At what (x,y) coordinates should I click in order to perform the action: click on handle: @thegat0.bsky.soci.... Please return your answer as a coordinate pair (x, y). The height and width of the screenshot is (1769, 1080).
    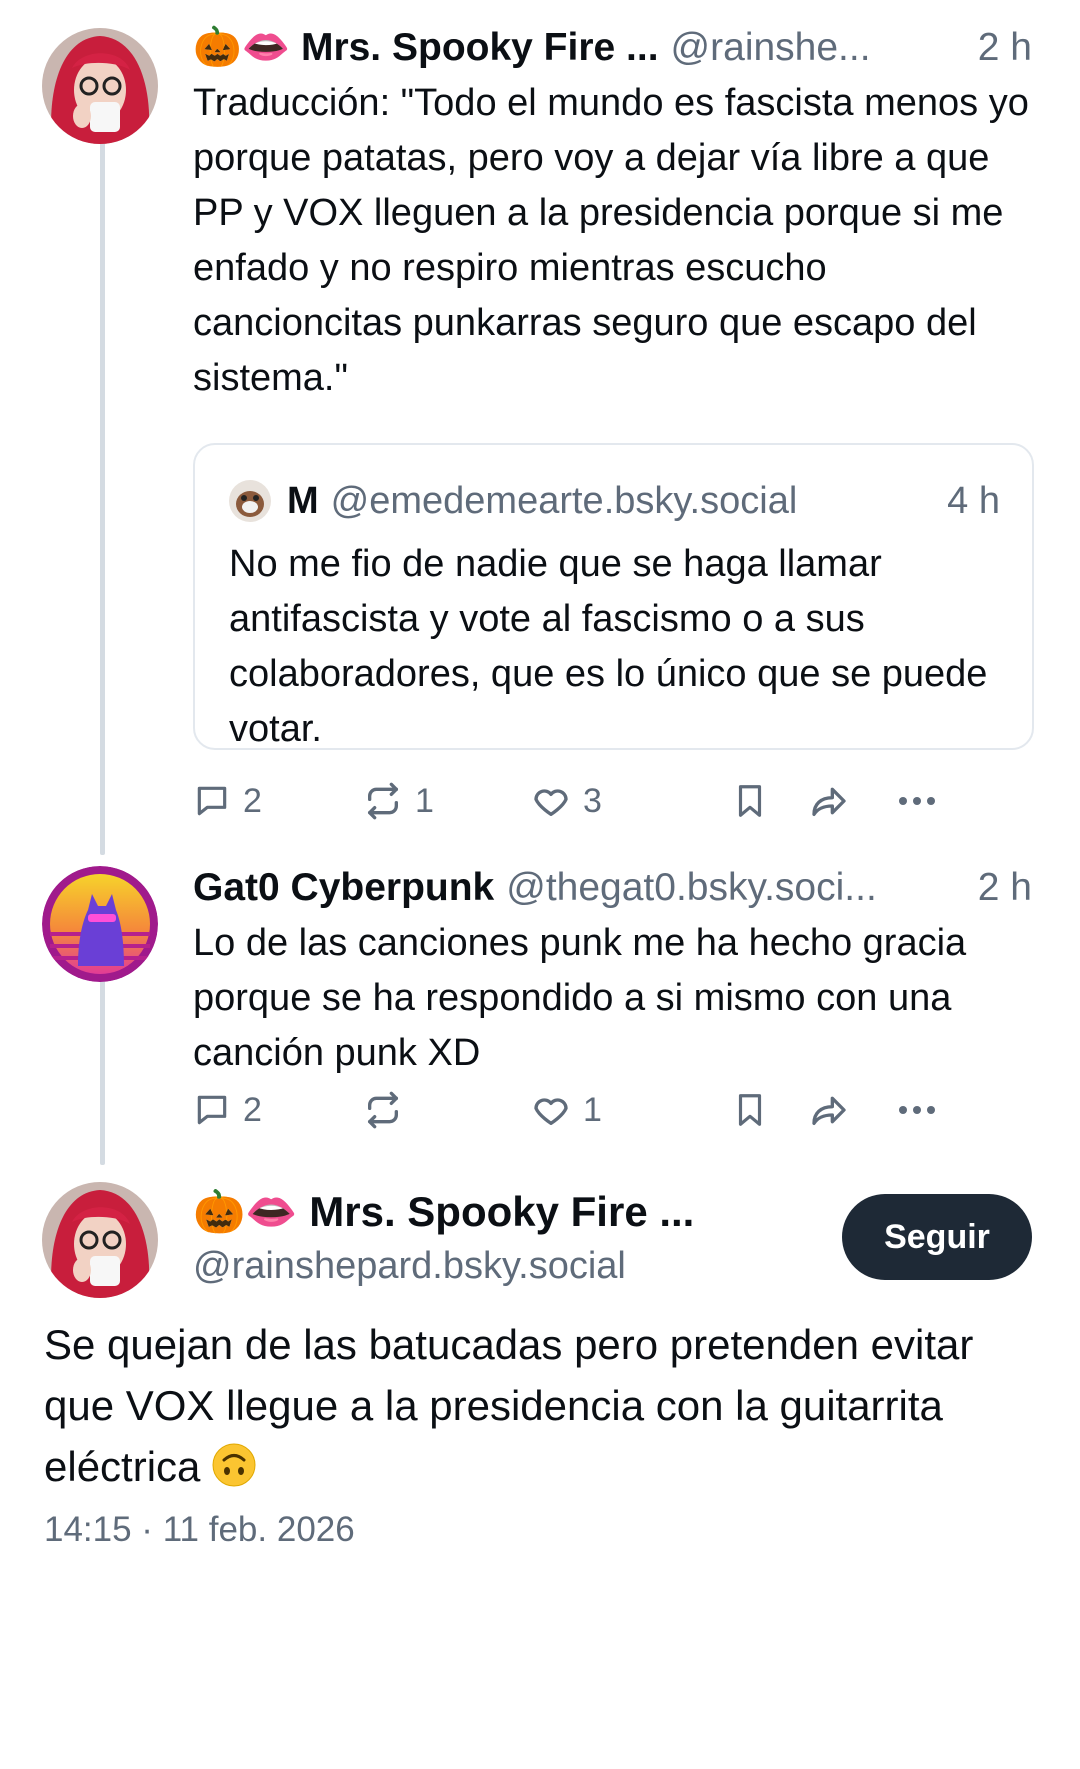
    Looking at the image, I should click on (691, 888).